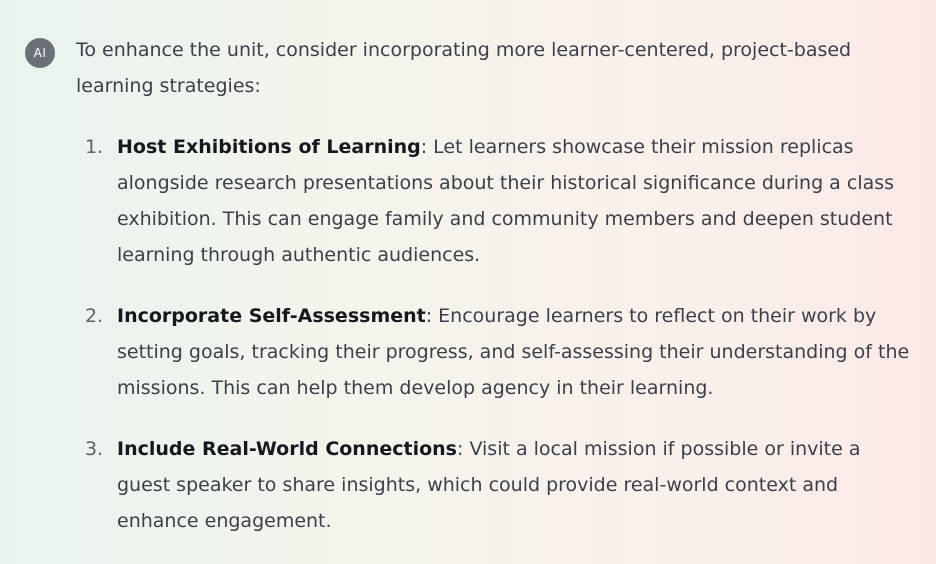  What do you see at coordinates (94, 316) in the screenshot?
I see `list-item-number: 2.` at bounding box center [94, 316].